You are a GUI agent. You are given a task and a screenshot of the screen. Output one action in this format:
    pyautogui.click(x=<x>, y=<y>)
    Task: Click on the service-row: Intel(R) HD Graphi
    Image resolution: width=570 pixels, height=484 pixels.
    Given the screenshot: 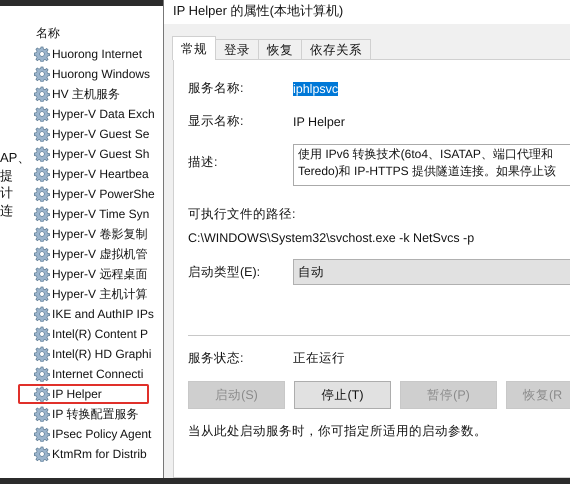 What is the action you would take?
    pyautogui.click(x=95, y=354)
    